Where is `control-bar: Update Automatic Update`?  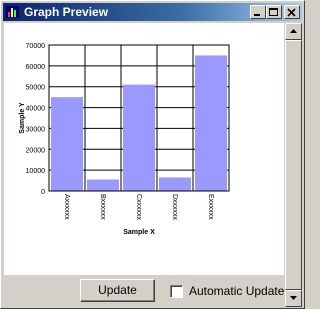
control-bar: Update Automatic Update is located at coordinates (144, 291).